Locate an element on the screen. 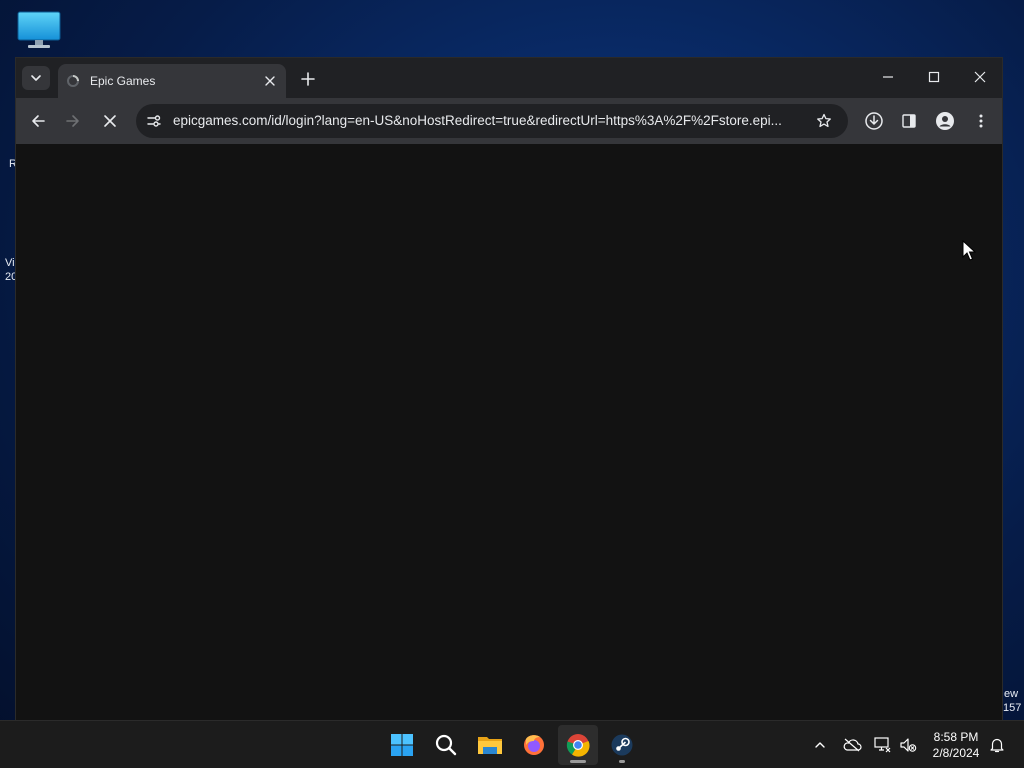  onedrive-offline-icon is located at coordinates (852, 745).